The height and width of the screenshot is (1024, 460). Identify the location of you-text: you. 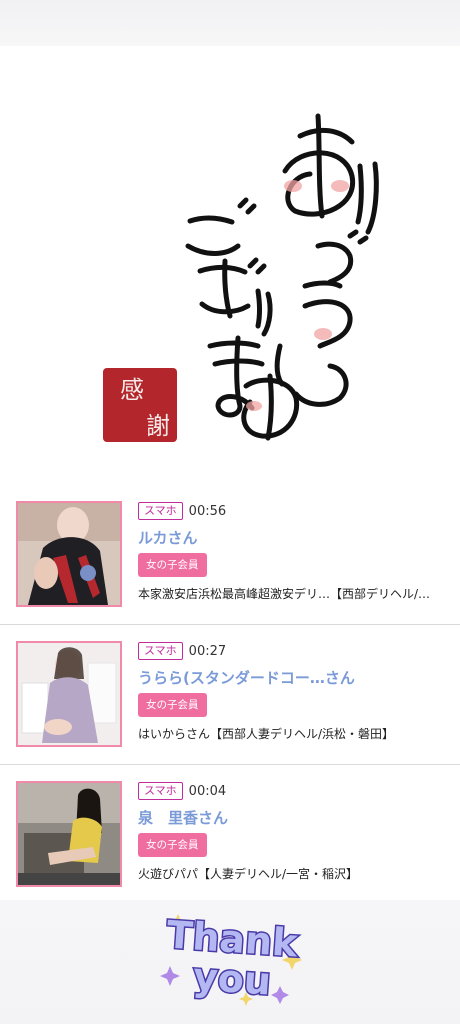
(232, 978).